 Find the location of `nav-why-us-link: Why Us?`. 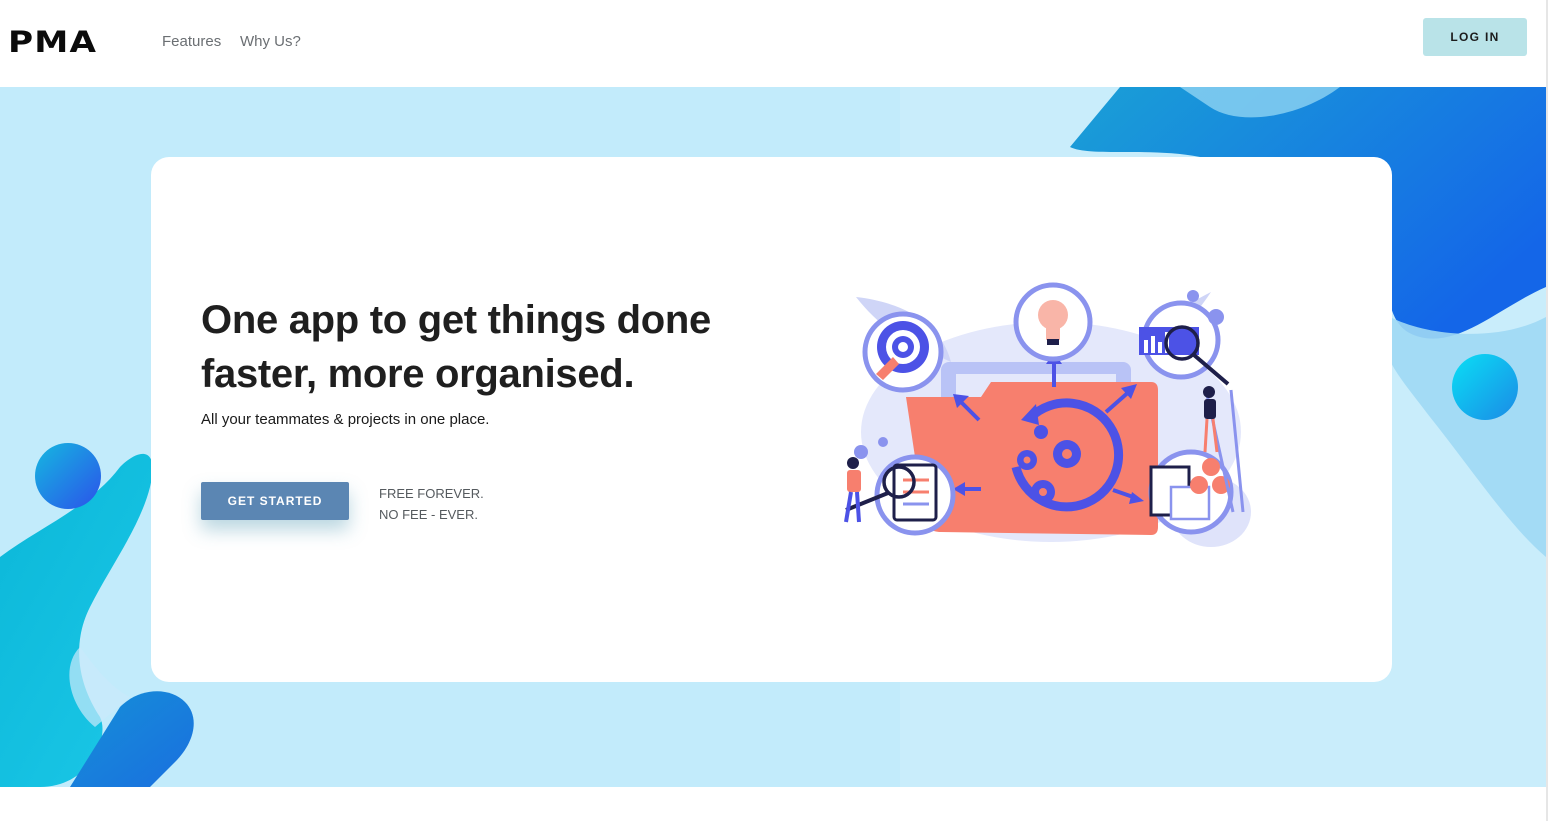

nav-why-us-link: Why Us? is located at coordinates (270, 42).